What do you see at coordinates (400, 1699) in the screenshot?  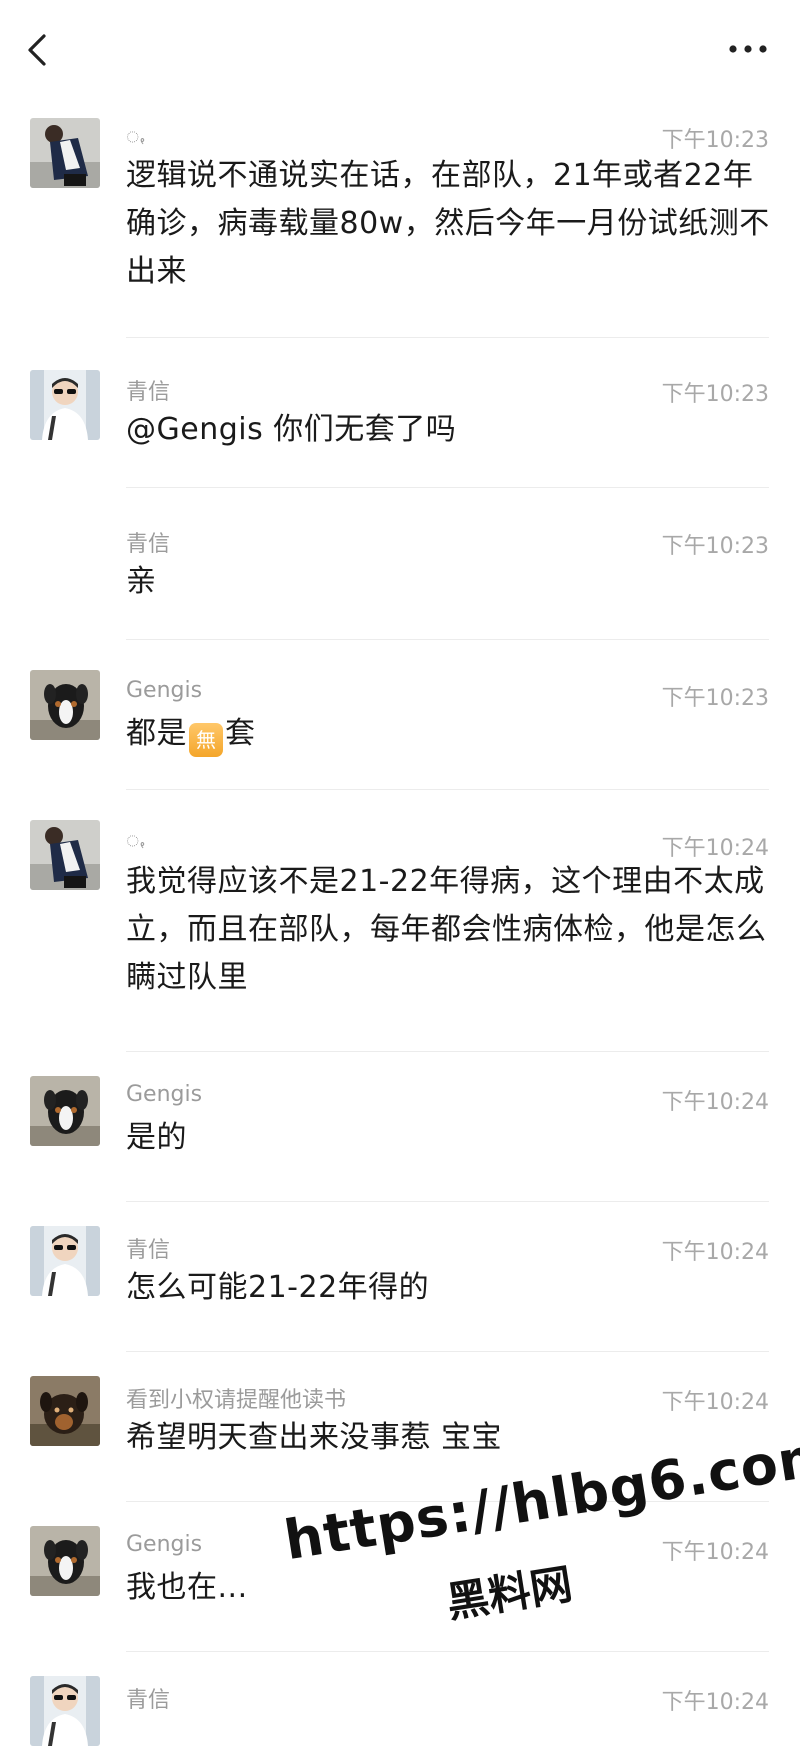 I see `message-item: 青信 下午10:24` at bounding box center [400, 1699].